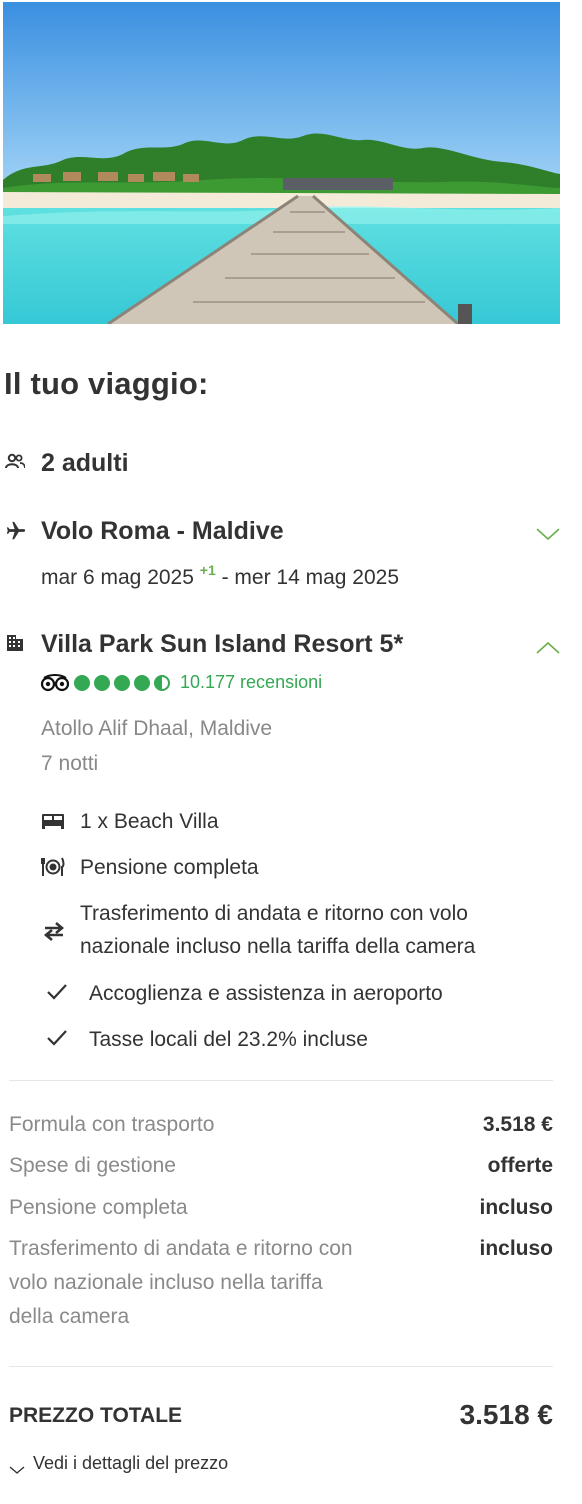 The height and width of the screenshot is (1504, 582). Describe the element at coordinates (17, 1466) in the screenshot. I see `chevron-down-icon` at that location.